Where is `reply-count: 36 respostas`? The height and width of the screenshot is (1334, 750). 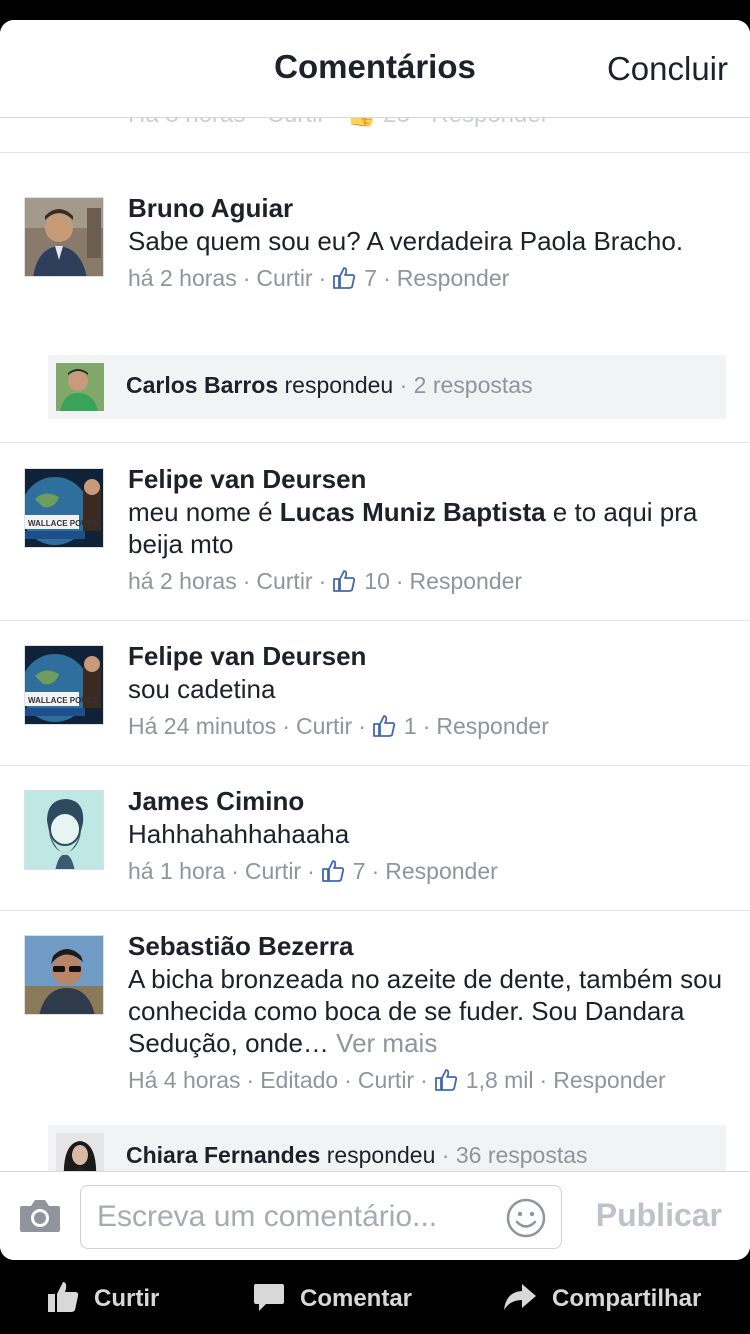
reply-count: 36 respostas is located at coordinates (521, 1155).